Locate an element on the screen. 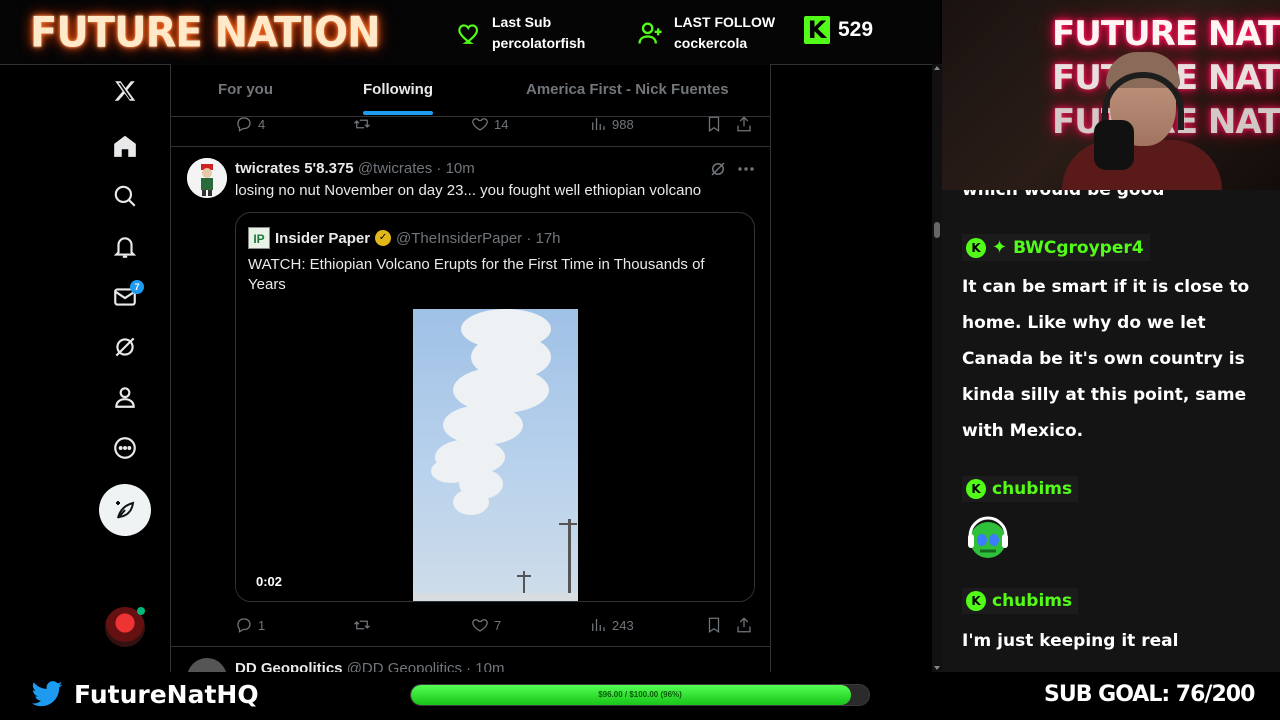 Image resolution: width=1280 pixels, height=720 pixels. sub-goal: SUB GOAL: 76/200 is located at coordinates (1149, 694).